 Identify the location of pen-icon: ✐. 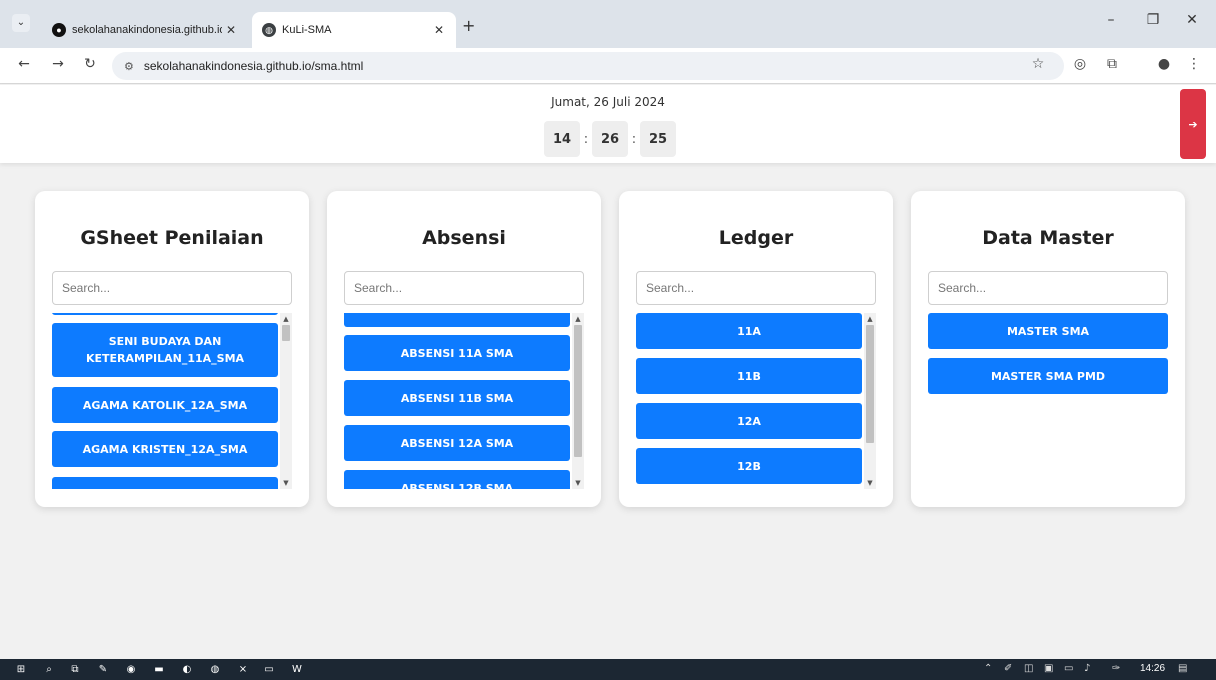
(1008, 668).